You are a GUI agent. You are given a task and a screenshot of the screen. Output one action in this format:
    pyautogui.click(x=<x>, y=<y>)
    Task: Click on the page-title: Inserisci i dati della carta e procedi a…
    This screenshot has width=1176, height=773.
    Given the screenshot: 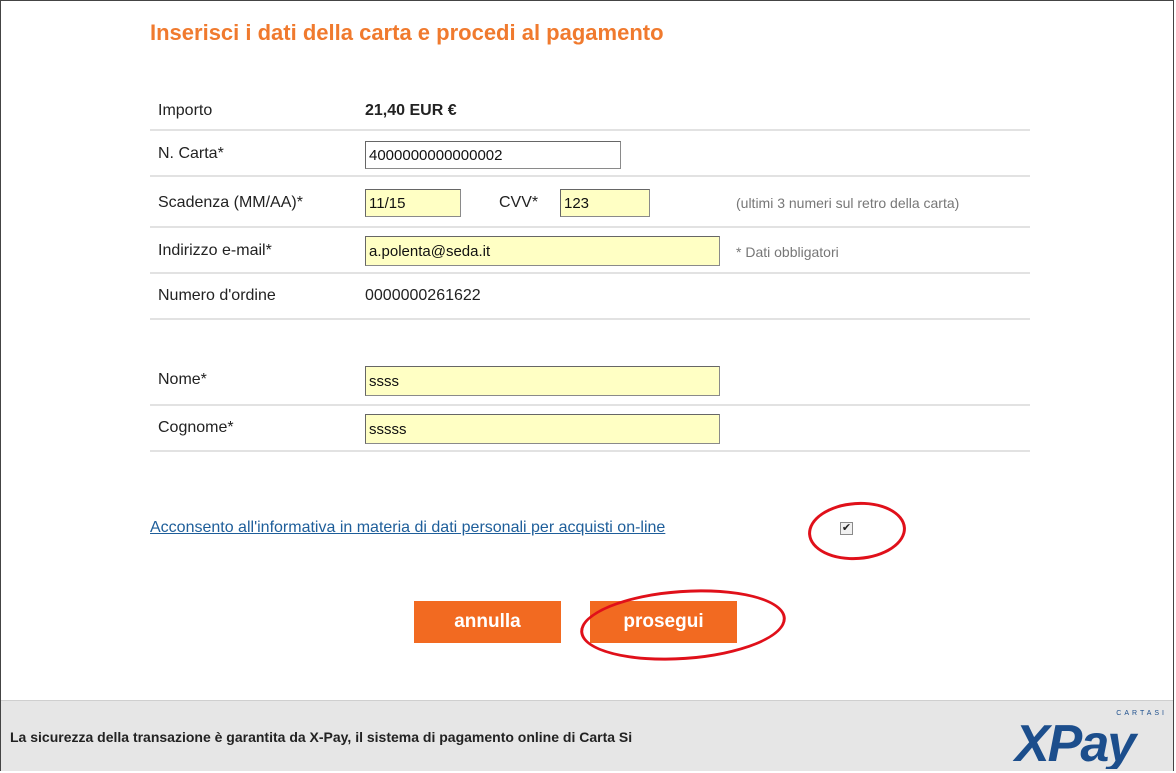 What is the action you would take?
    pyautogui.click(x=407, y=32)
    